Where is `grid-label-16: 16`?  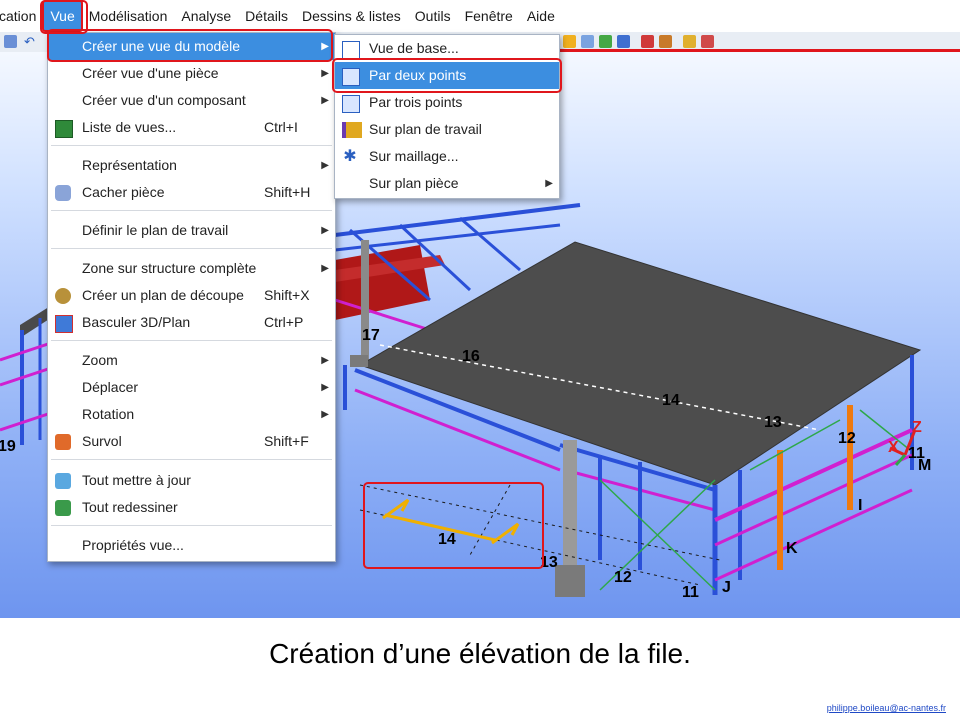 grid-label-16: 16 is located at coordinates (471, 356).